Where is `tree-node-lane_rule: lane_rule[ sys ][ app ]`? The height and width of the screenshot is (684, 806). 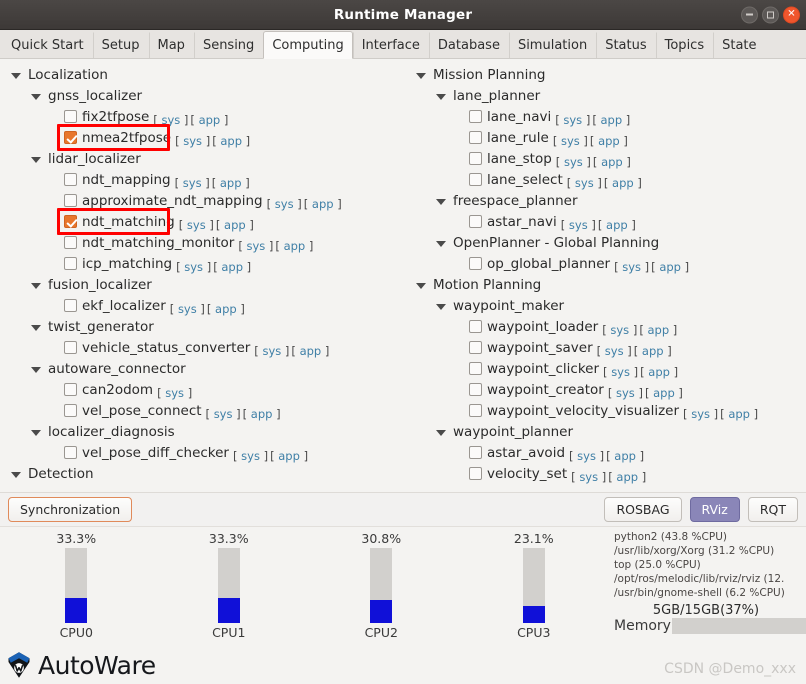 tree-node-lane_rule: lane_rule[ sys ][ app ] is located at coordinates (607, 137).